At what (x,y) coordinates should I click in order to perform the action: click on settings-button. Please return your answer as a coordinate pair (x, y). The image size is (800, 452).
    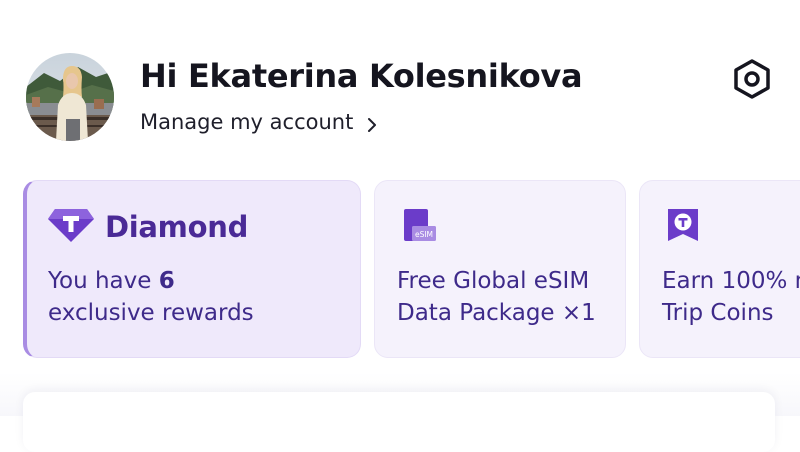
    Looking at the image, I should click on (752, 79).